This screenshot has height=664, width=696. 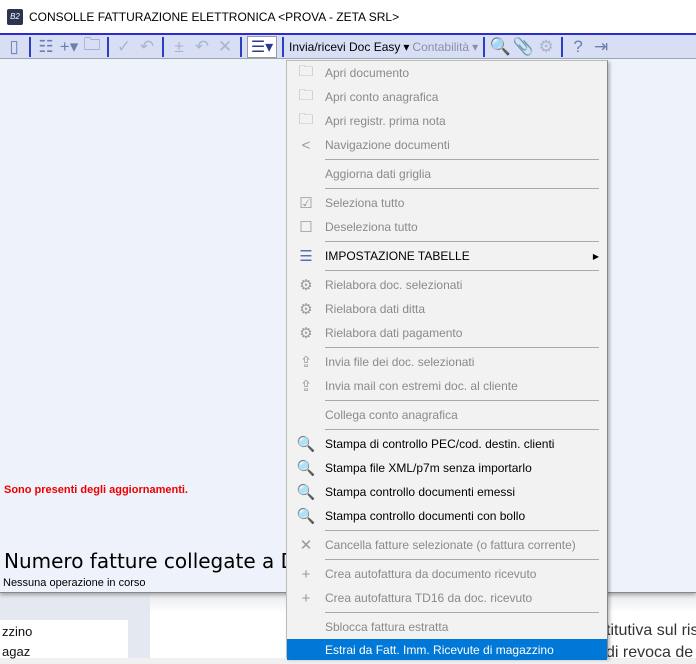 I want to click on menu-item-label: Invia mail con estremi doc. al cliente, so click(x=421, y=386).